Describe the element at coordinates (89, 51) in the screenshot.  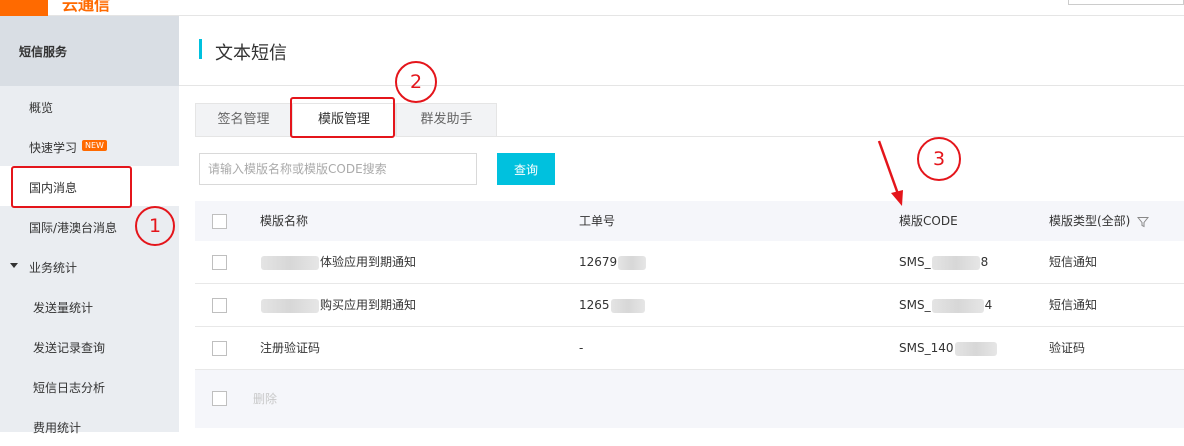
I see `sidebar-header: 短信服务` at that location.